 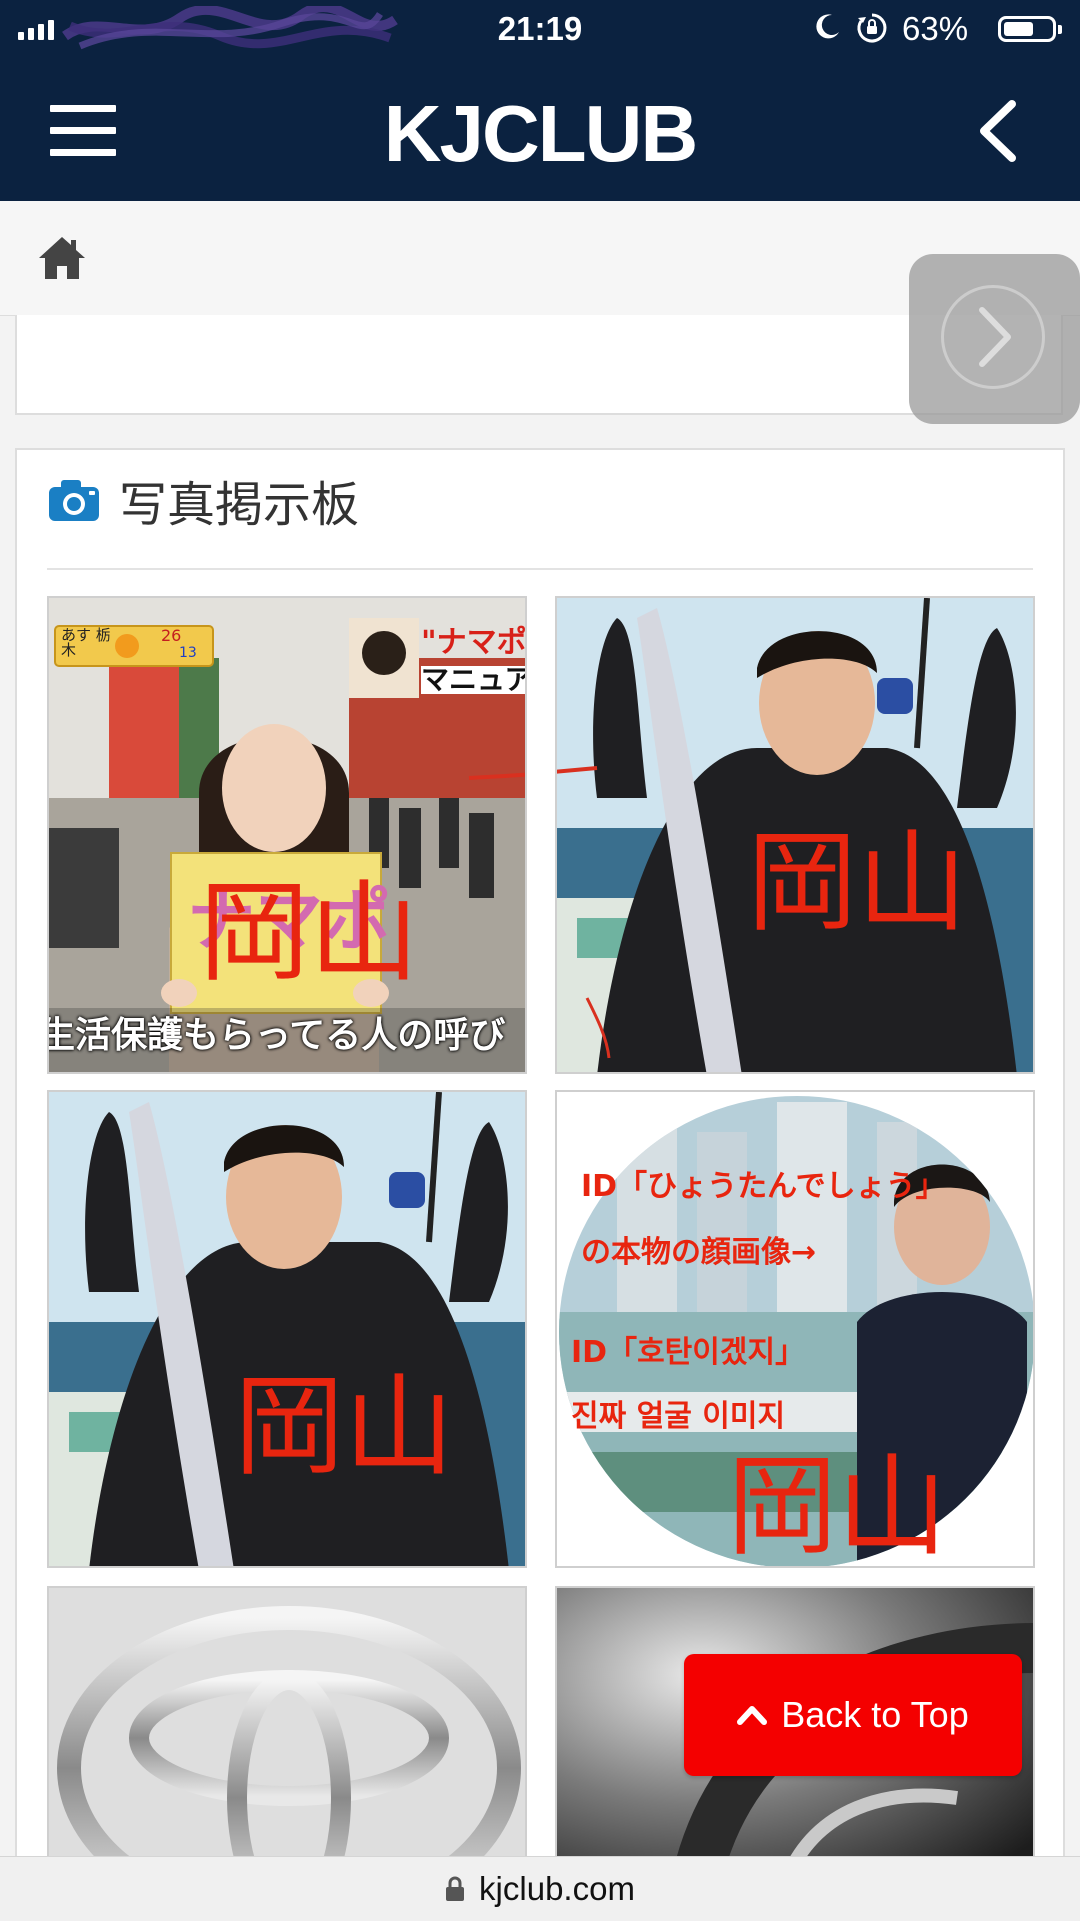 I want to click on chevron-up-icon, so click(x=752, y=1715).